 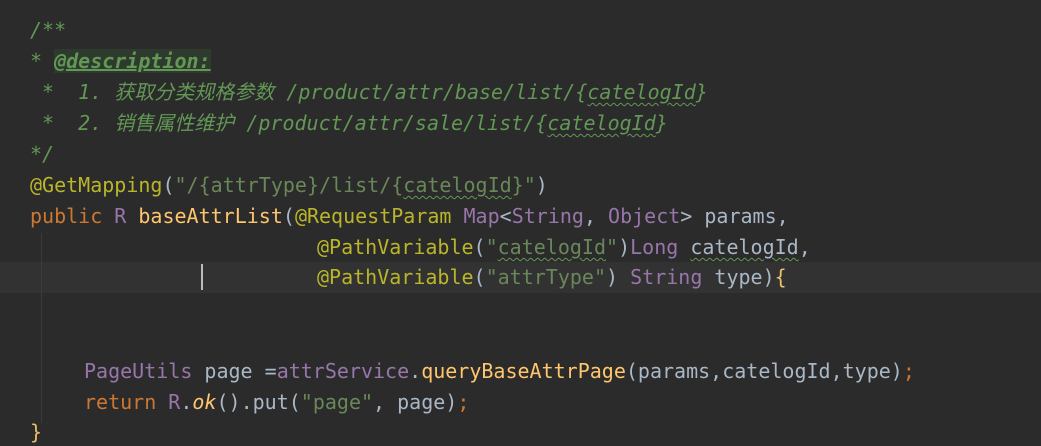 I want to click on type-map: Map, so click(x=481, y=216).